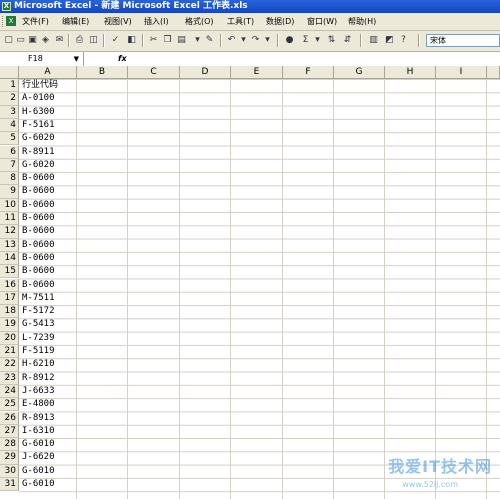 The width and height of the screenshot is (500, 499). Describe the element at coordinates (38, 391) in the screenshot. I see `cell-a: J-6633` at that location.